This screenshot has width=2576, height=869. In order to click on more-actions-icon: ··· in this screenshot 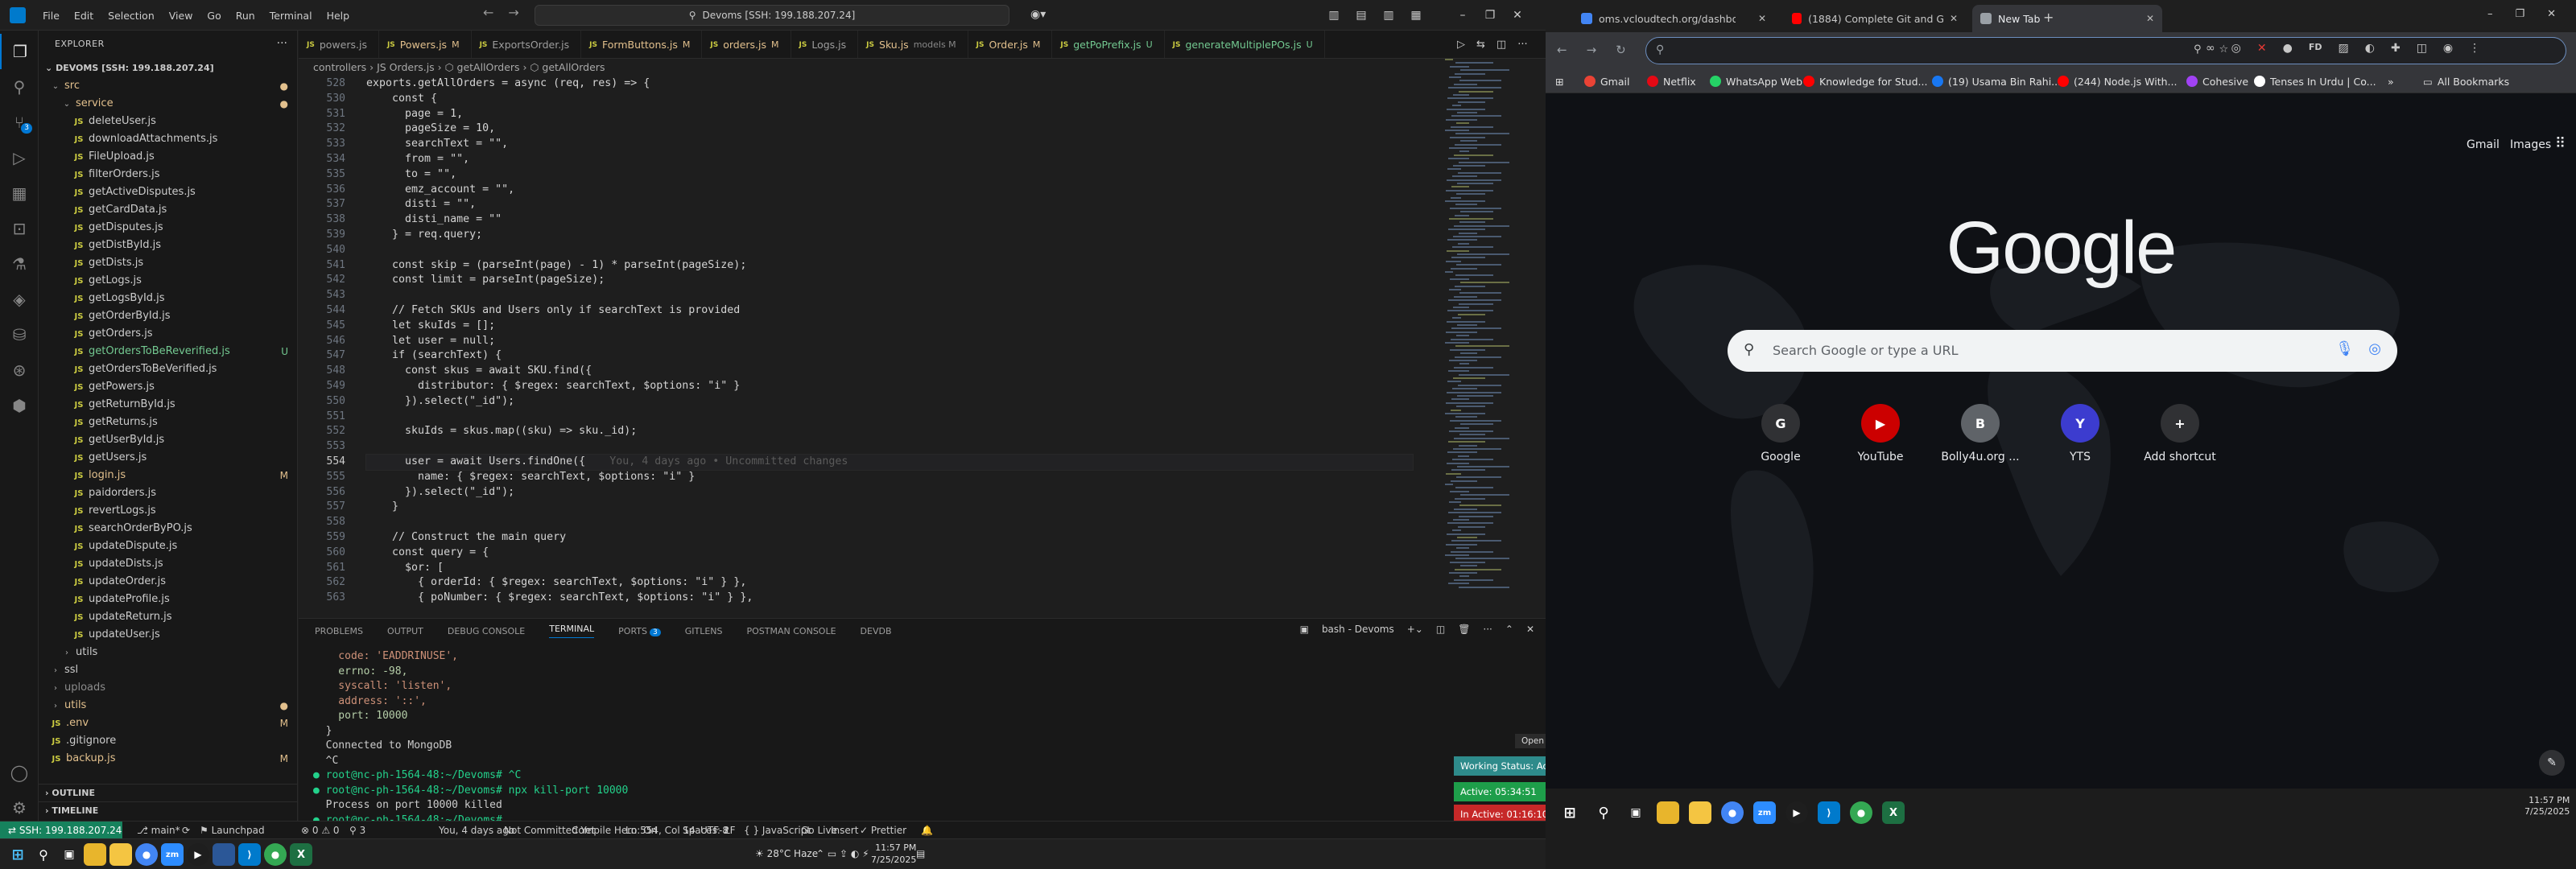, I will do `click(282, 43)`.